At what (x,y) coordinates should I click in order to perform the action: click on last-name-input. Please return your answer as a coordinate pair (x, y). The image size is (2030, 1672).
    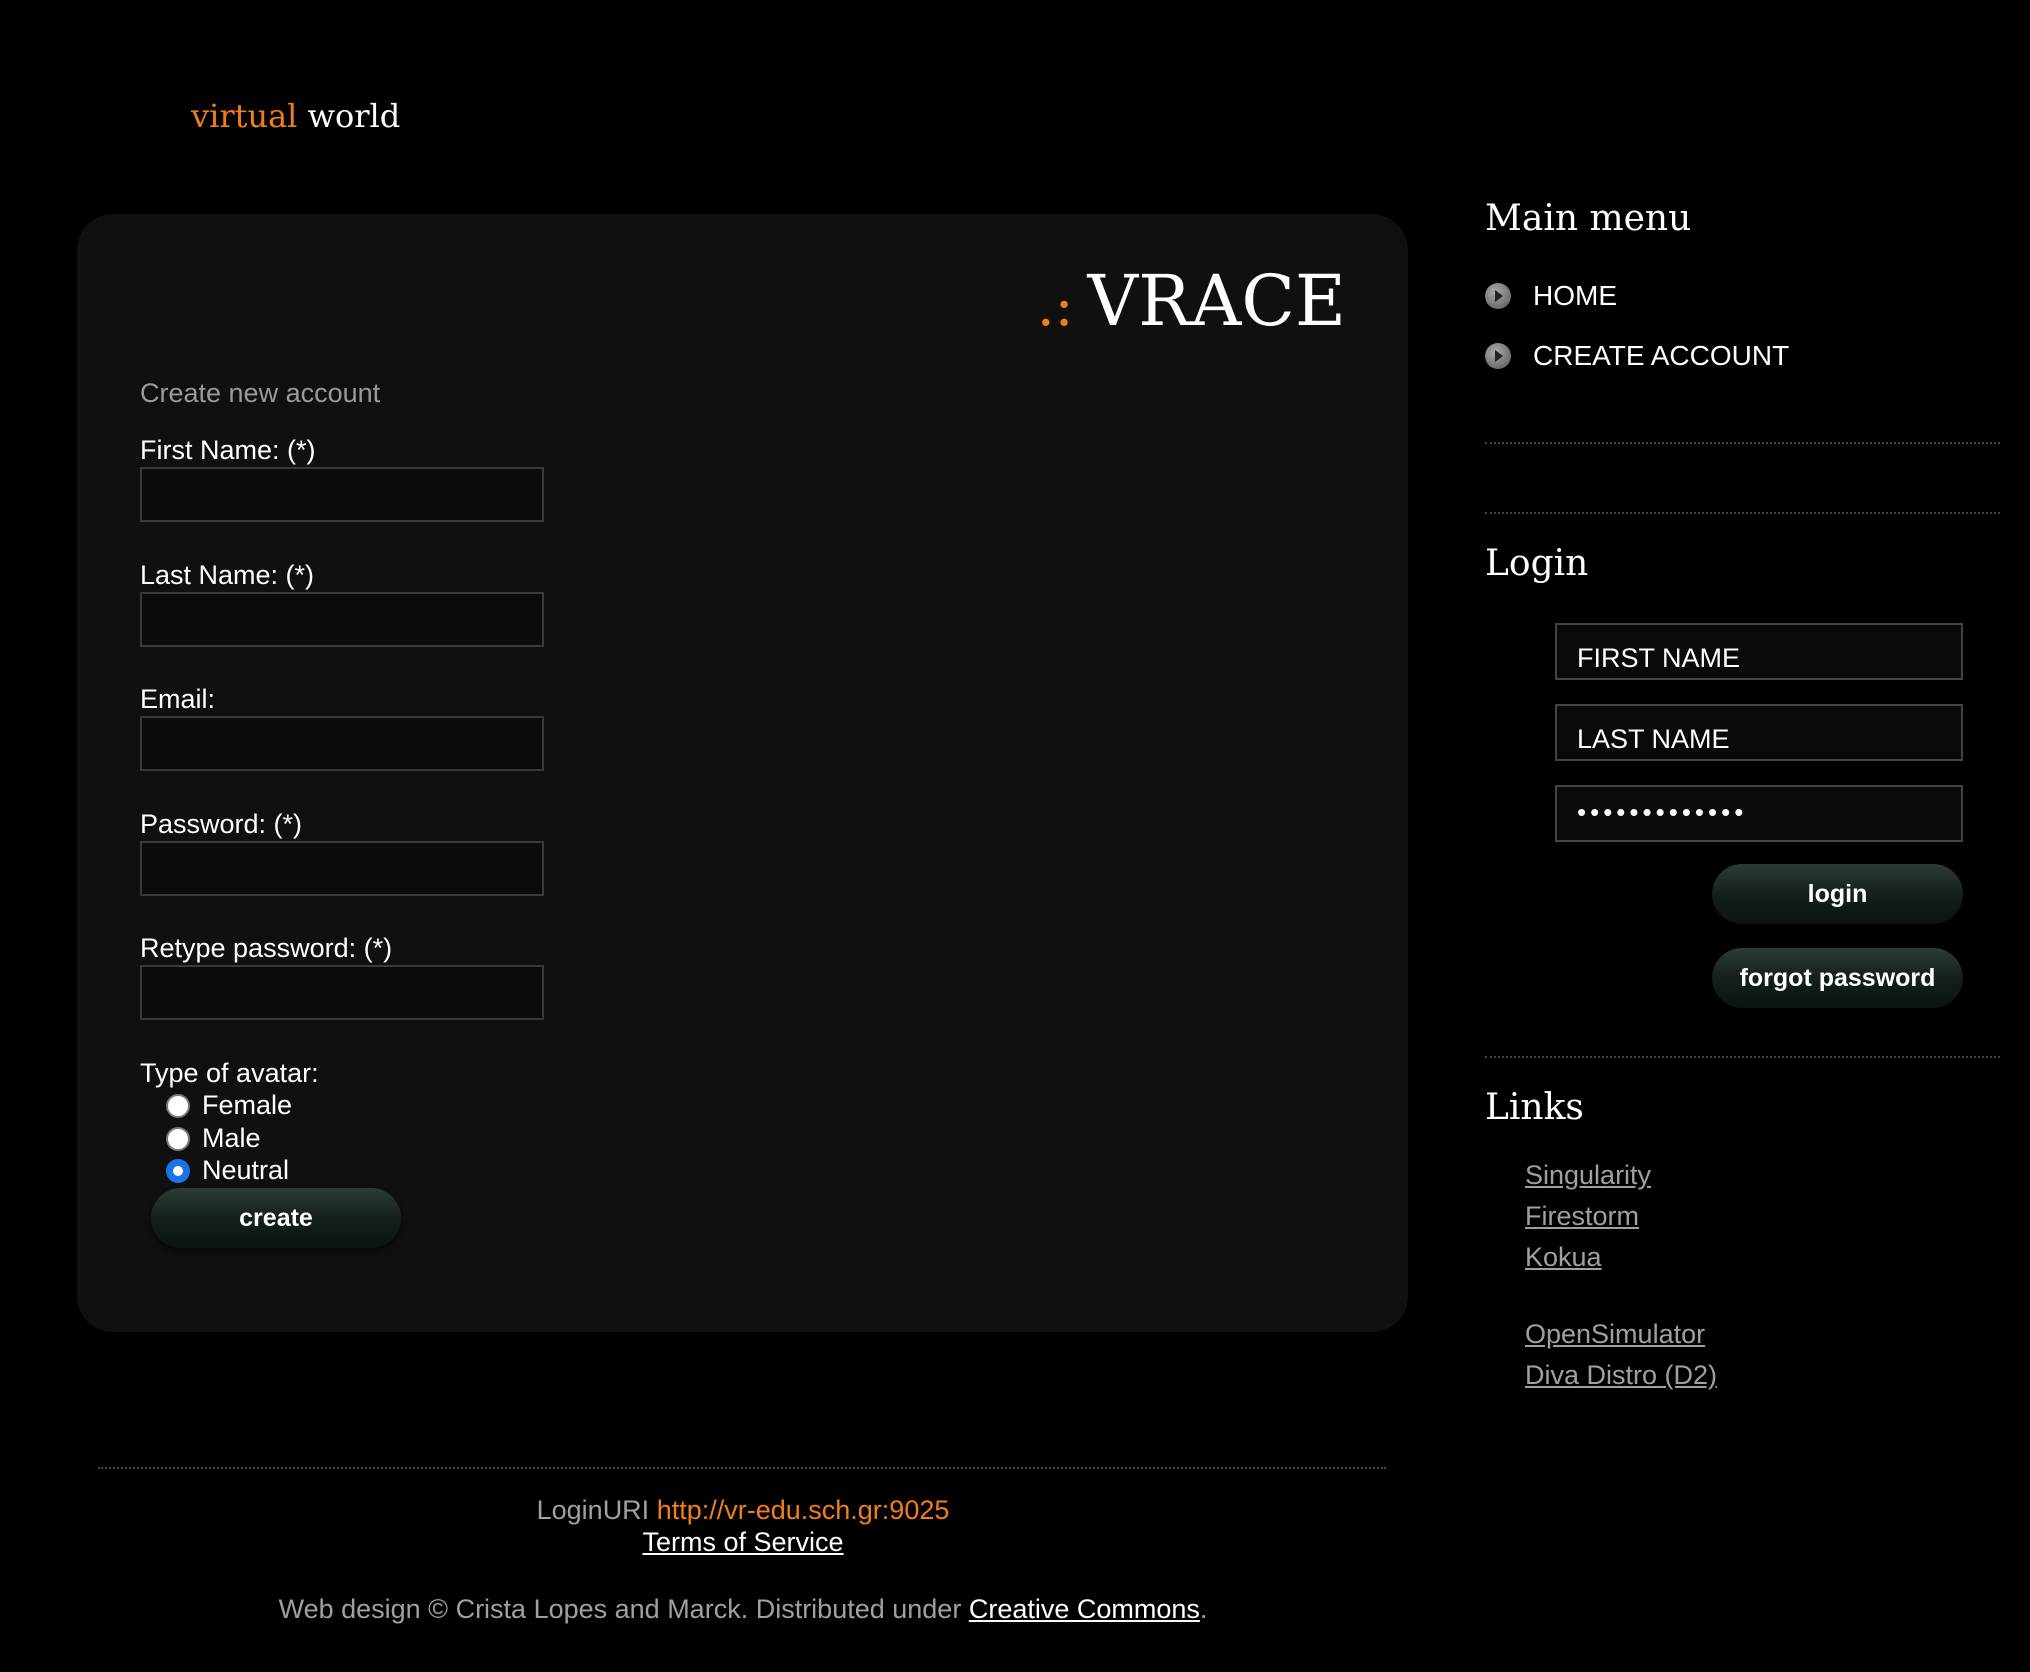
    Looking at the image, I should click on (342, 619).